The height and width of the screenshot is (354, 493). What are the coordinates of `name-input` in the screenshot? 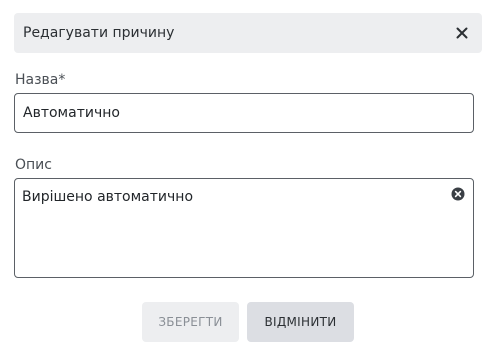 It's located at (244, 113).